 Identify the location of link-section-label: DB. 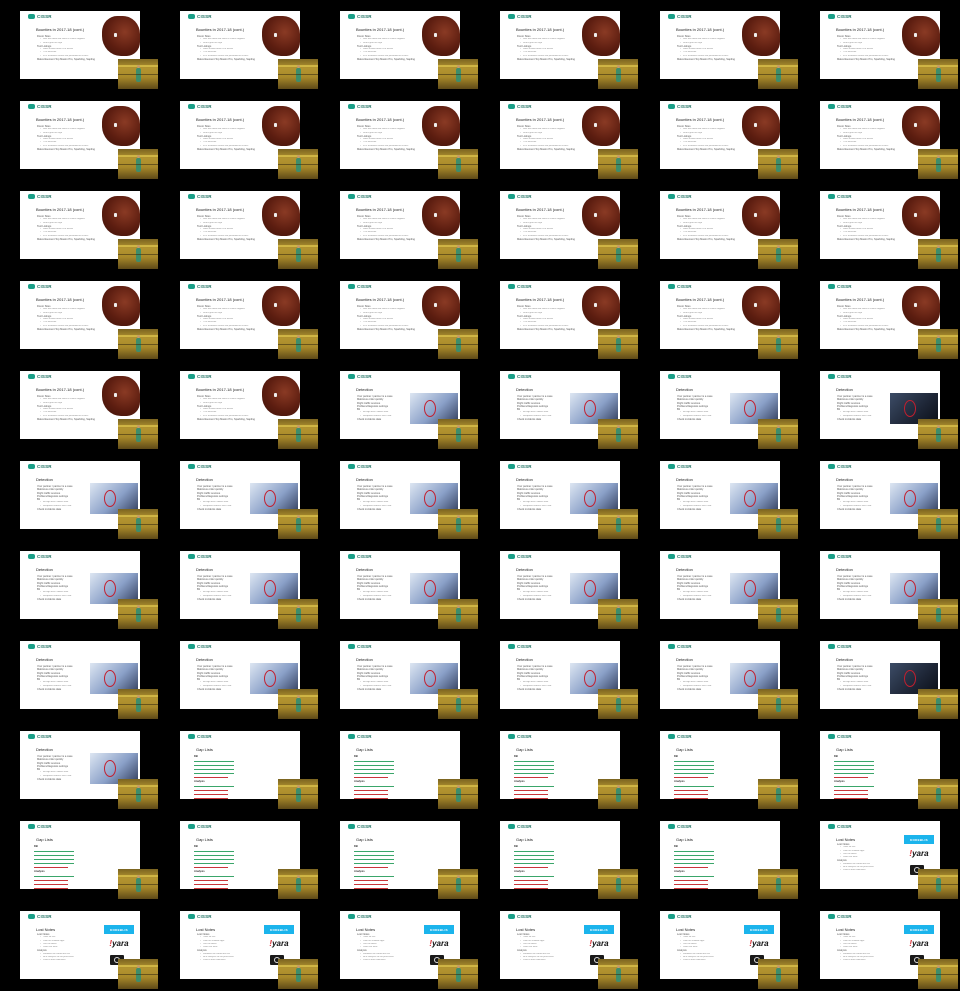
(516, 756).